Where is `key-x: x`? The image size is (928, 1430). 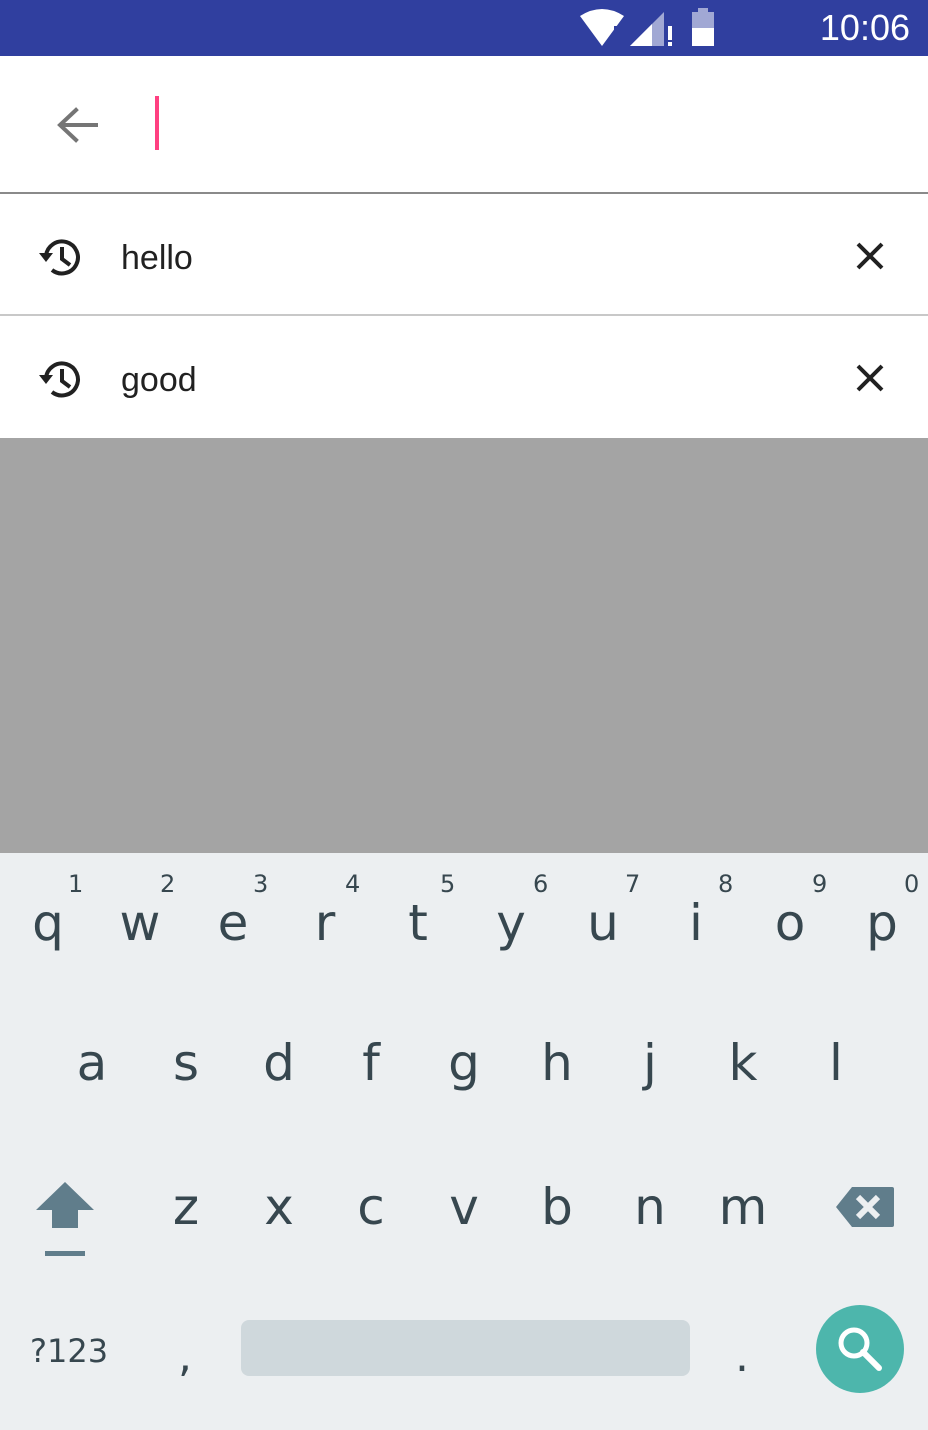 key-x: x is located at coordinates (279, 1207).